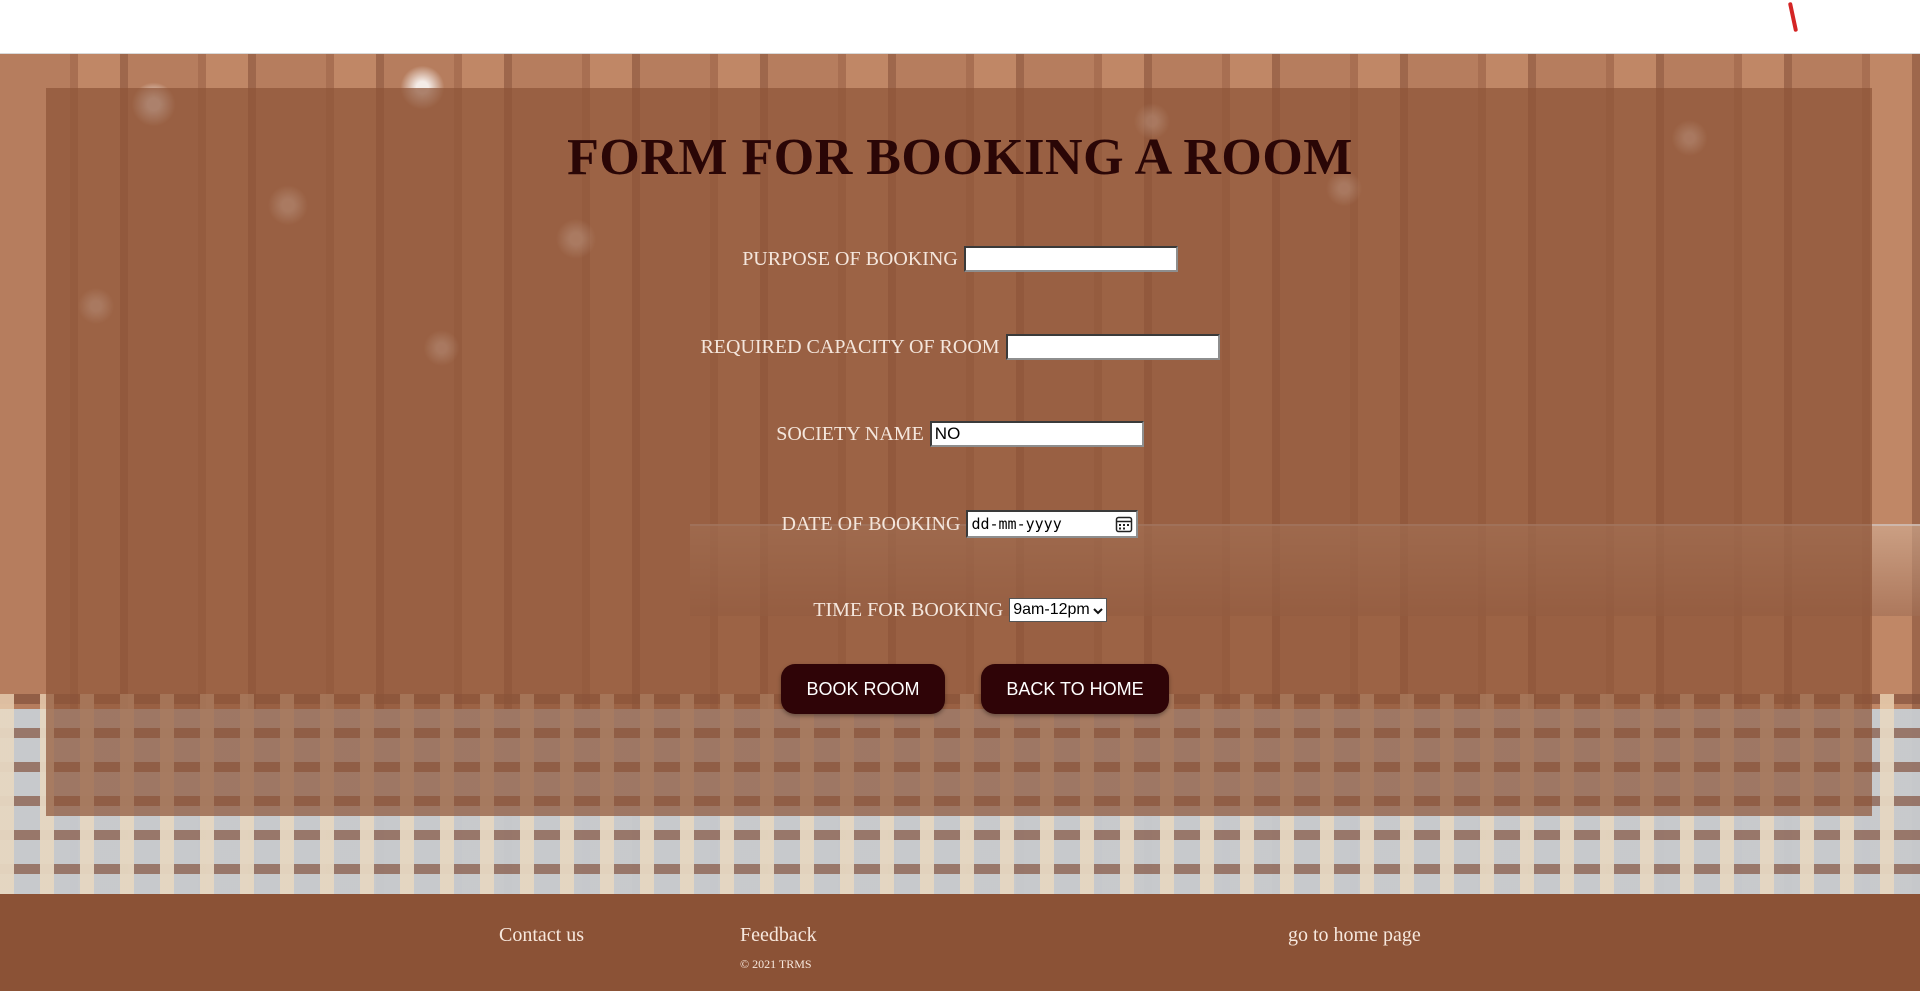  I want to click on go-to-home-page-link: go to home page, so click(1354, 935).